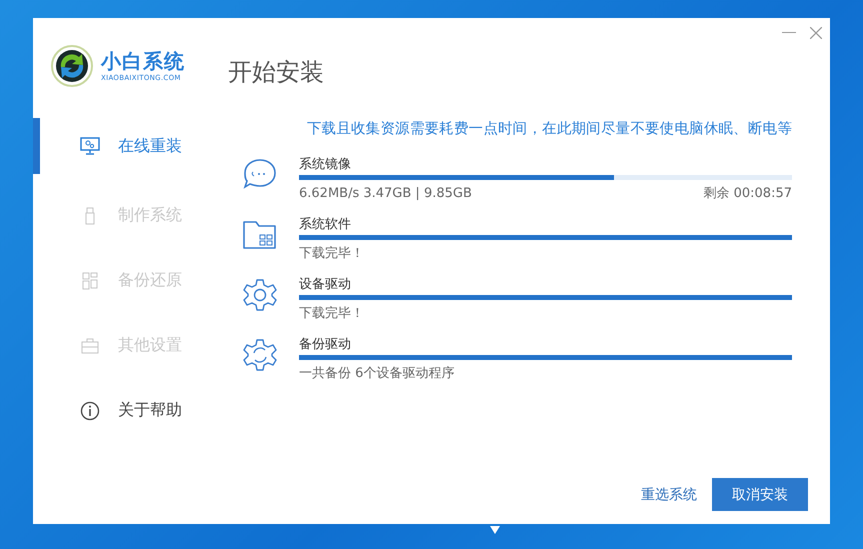  What do you see at coordinates (789, 33) in the screenshot?
I see `minimize-icon` at bounding box center [789, 33].